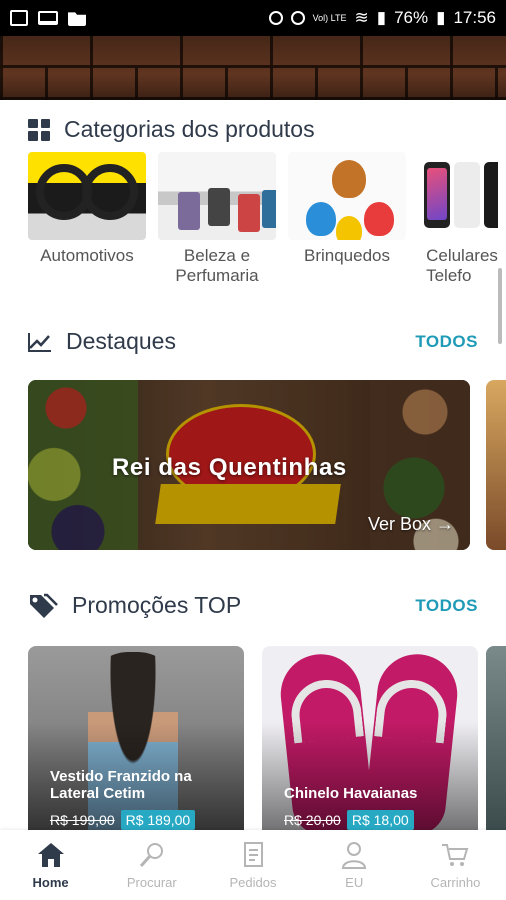 The image size is (506, 900). What do you see at coordinates (380, 820) in the screenshot?
I see `new-price-badge: R$ 18,00` at bounding box center [380, 820].